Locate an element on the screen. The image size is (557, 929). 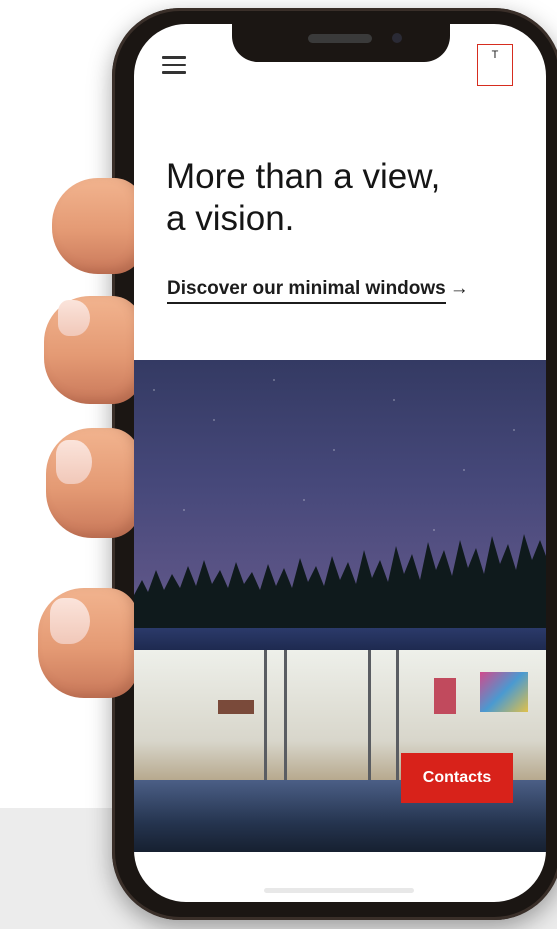
contacts-button: Contacts is located at coordinates (457, 778).